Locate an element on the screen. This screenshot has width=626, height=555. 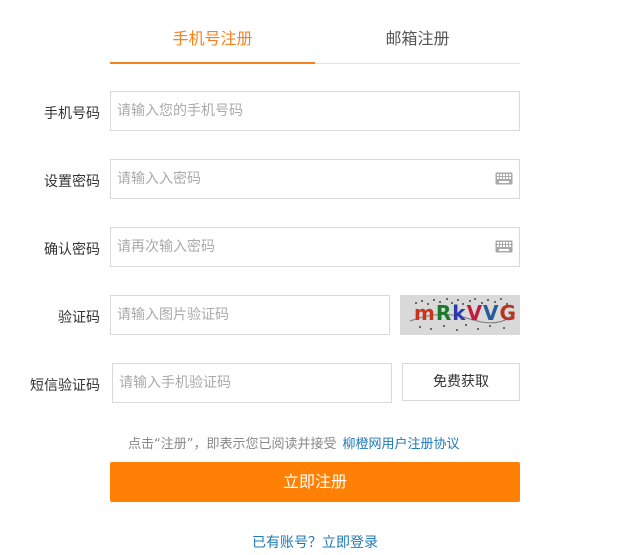
password-label: 设置密码 is located at coordinates (72, 182).